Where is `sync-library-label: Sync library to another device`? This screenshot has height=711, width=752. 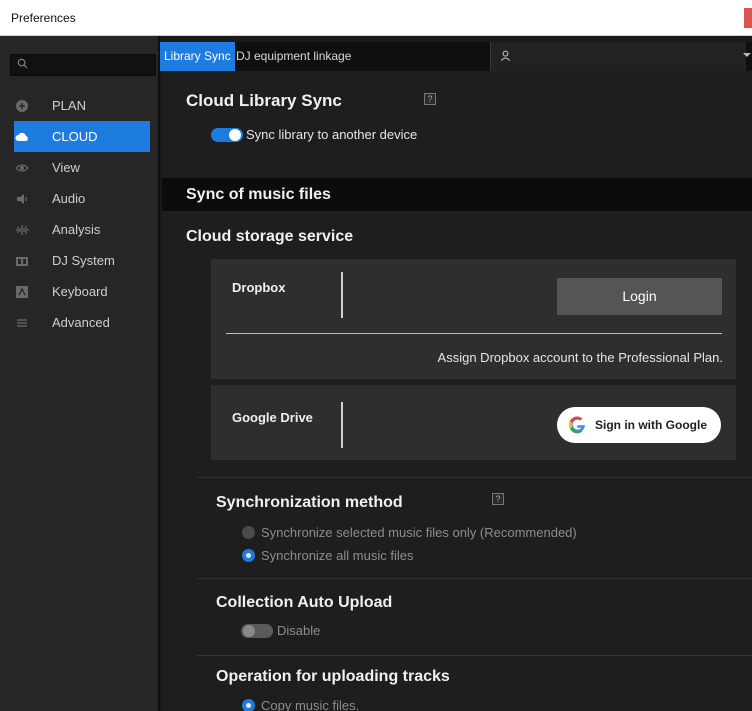 sync-library-label: Sync library to another device is located at coordinates (332, 134).